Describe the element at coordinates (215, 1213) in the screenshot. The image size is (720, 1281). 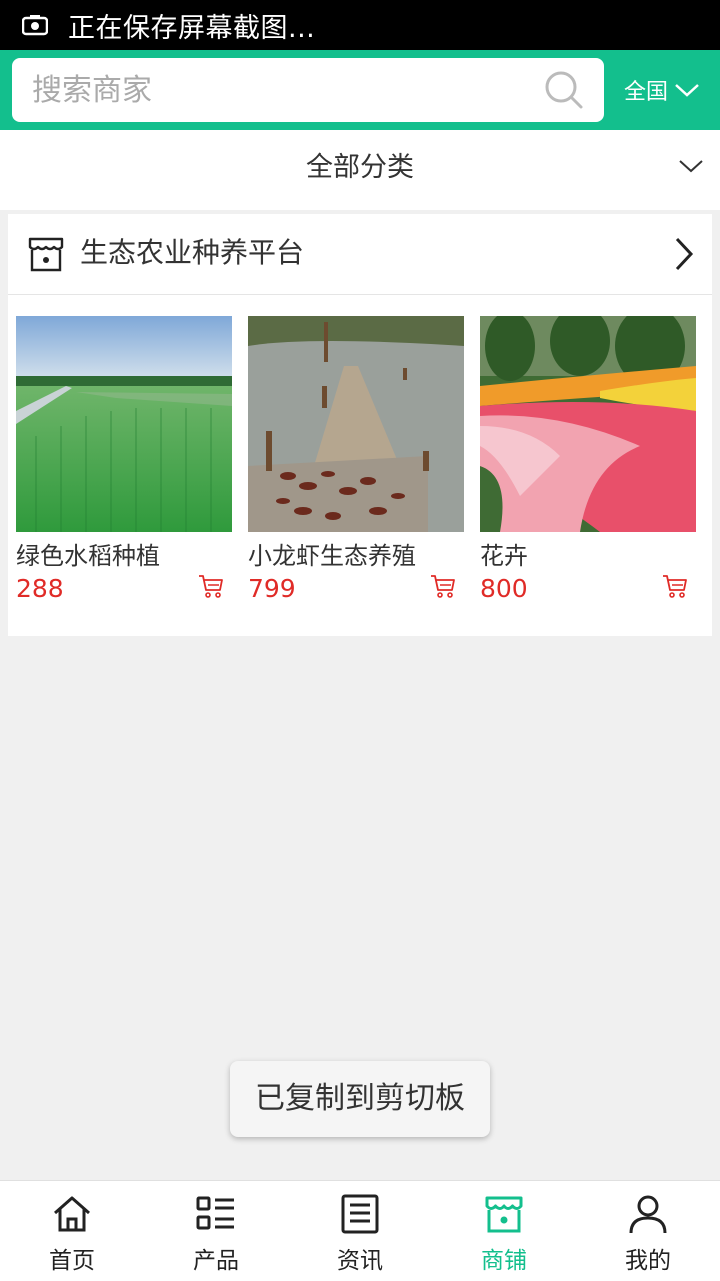
I see `list-icon` at that location.